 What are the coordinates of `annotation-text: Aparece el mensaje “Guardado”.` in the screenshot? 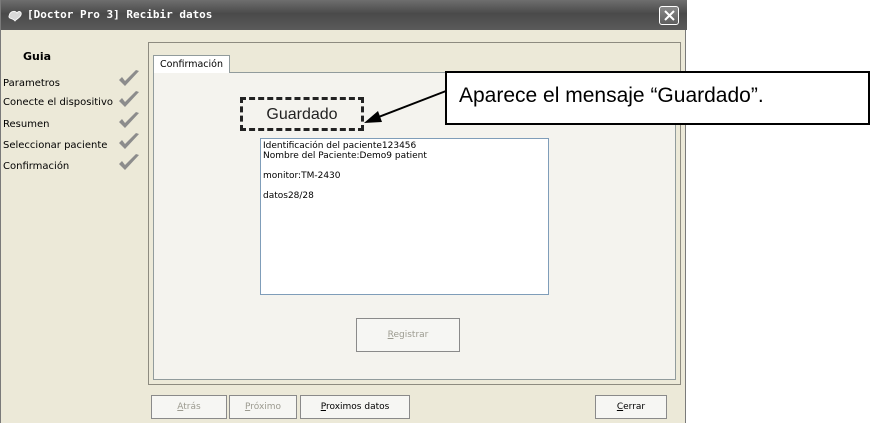 It's located at (611, 95).